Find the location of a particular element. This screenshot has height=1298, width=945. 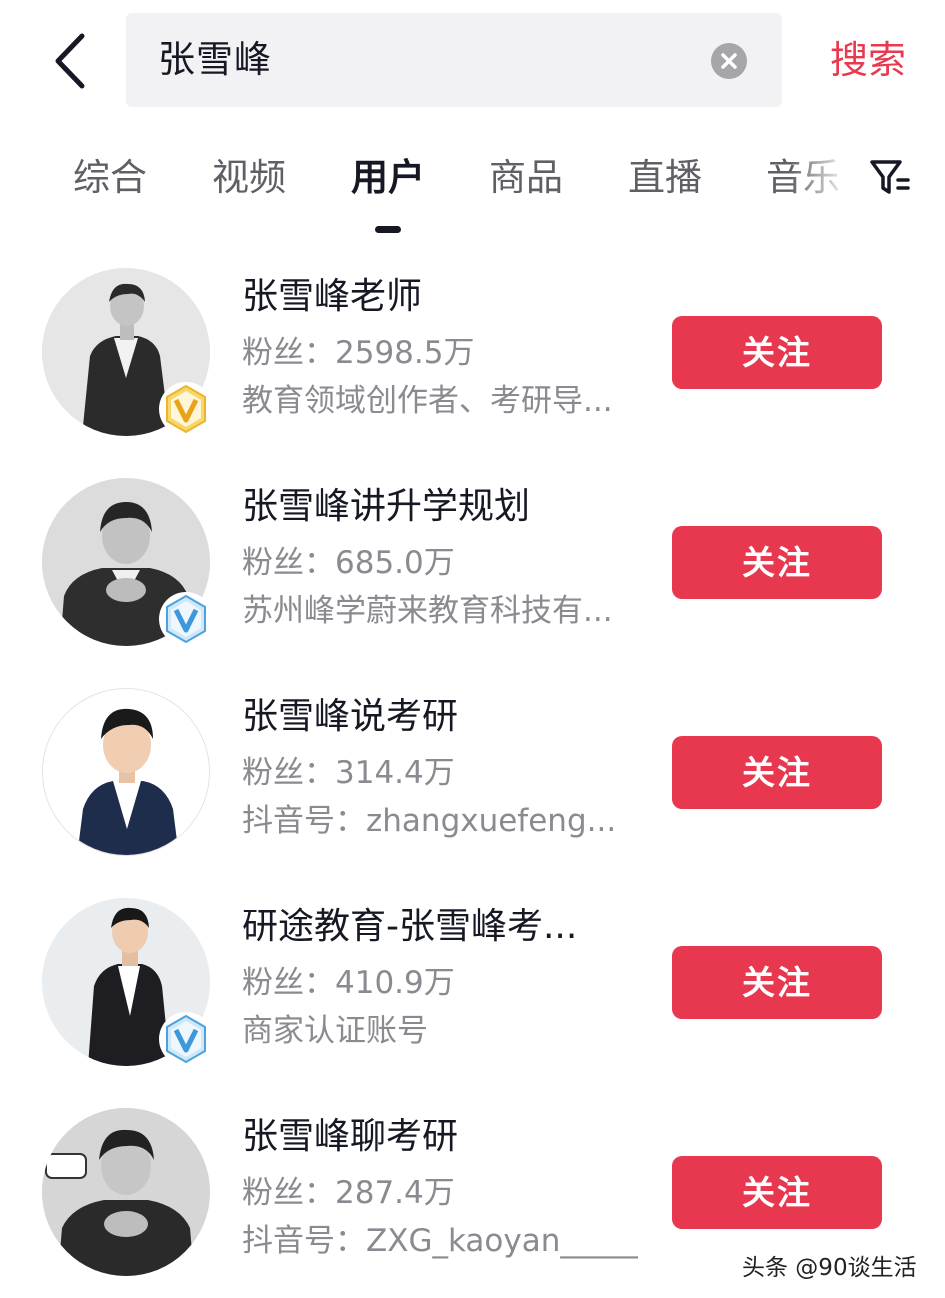

follower-count: 粉丝：287.4万 is located at coordinates (348, 1193).